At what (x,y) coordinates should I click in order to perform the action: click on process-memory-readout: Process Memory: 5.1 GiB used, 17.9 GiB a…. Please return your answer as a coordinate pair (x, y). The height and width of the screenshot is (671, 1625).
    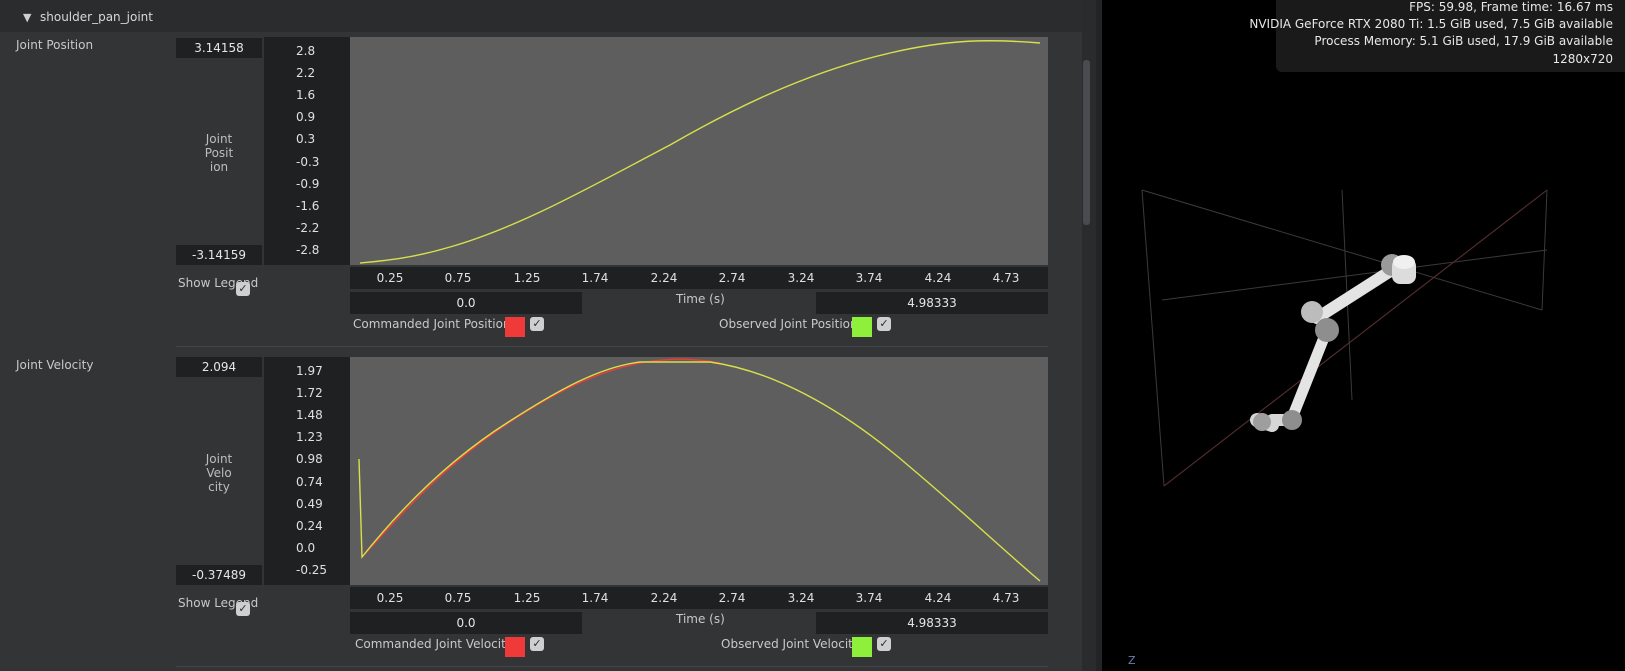
    Looking at the image, I should click on (1463, 41).